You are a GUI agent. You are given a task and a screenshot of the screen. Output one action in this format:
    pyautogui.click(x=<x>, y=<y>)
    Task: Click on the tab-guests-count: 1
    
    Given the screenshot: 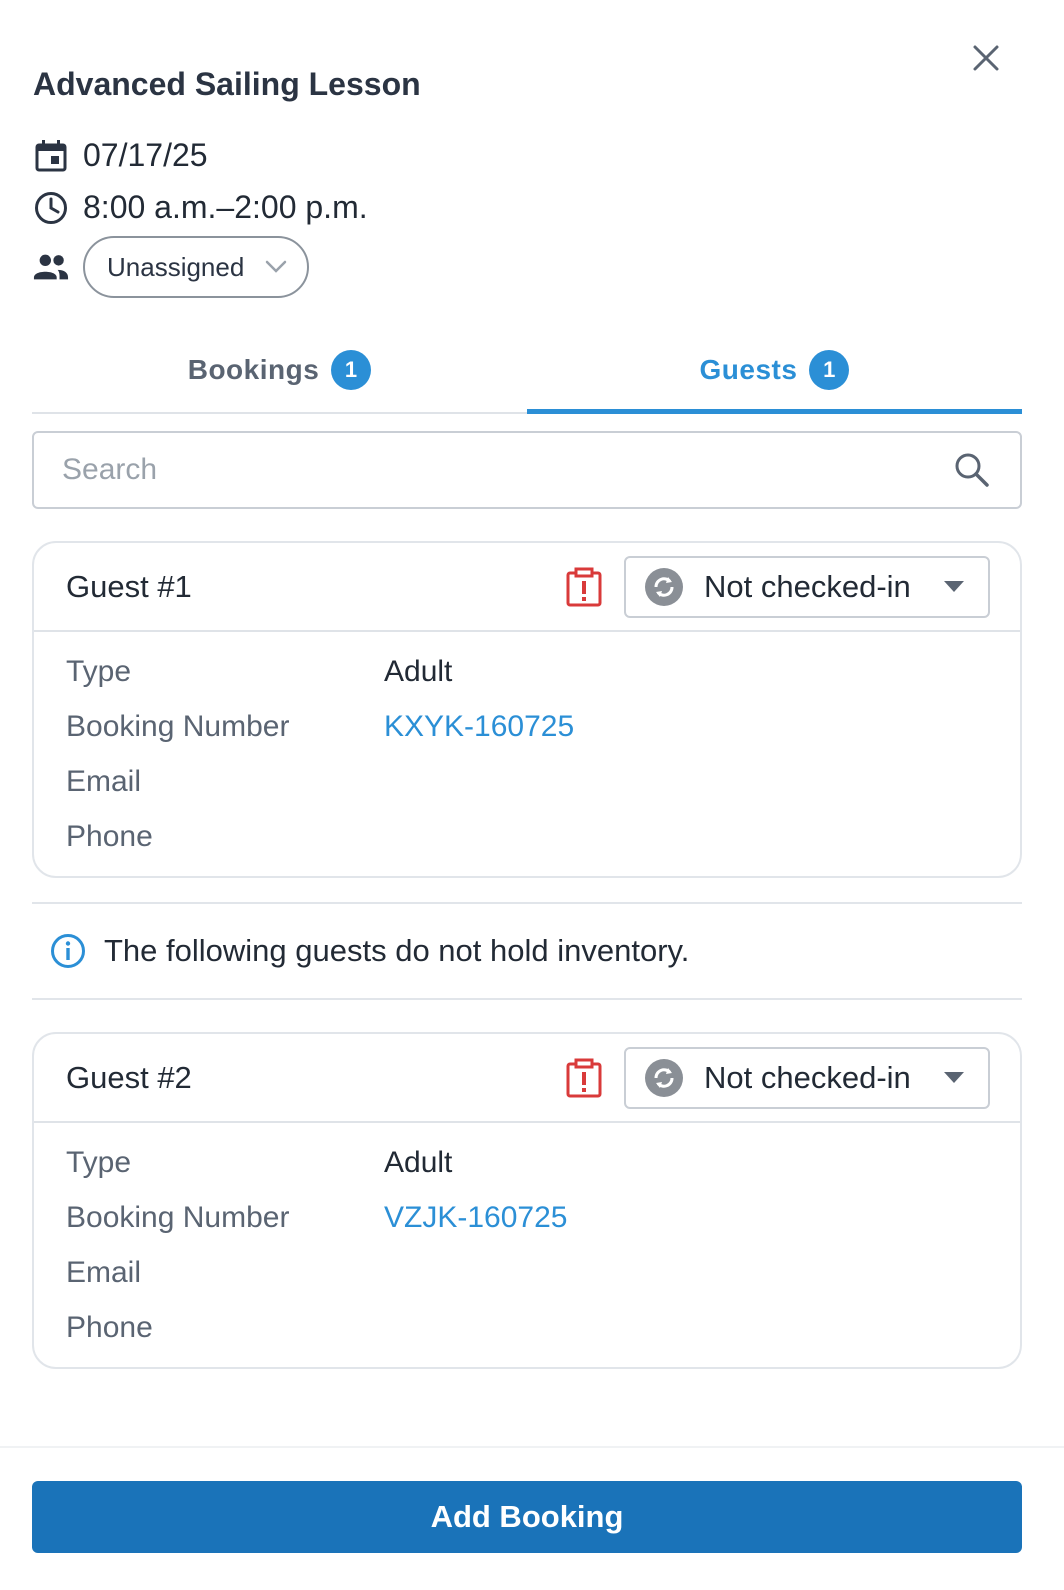 What is the action you would take?
    pyautogui.click(x=829, y=370)
    